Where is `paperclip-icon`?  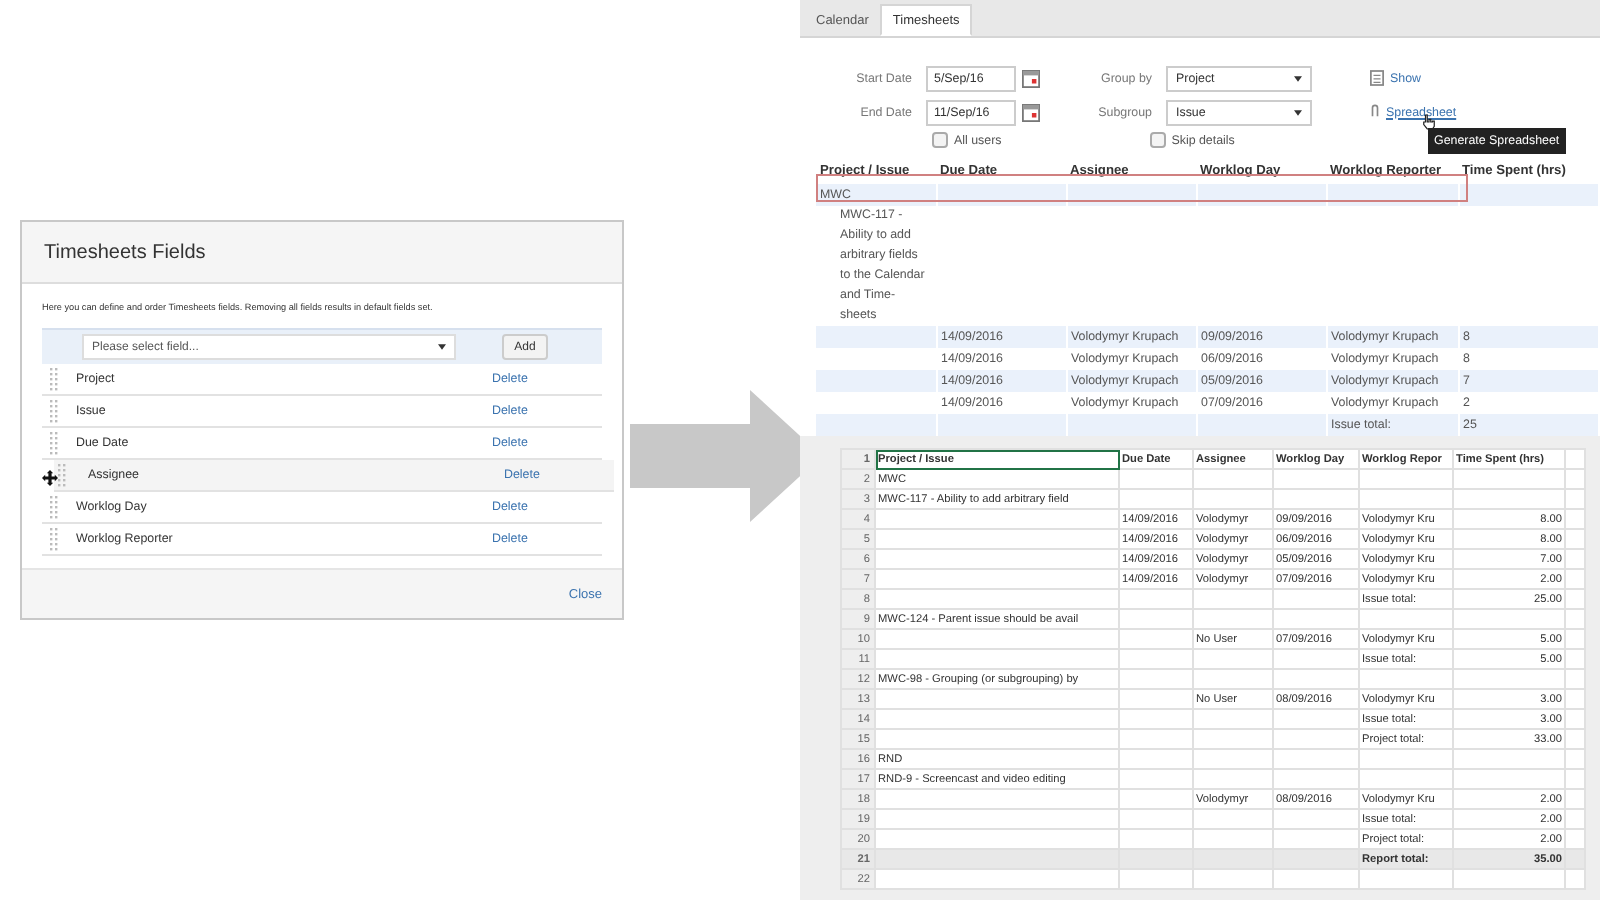
paperclip-icon is located at coordinates (1375, 112).